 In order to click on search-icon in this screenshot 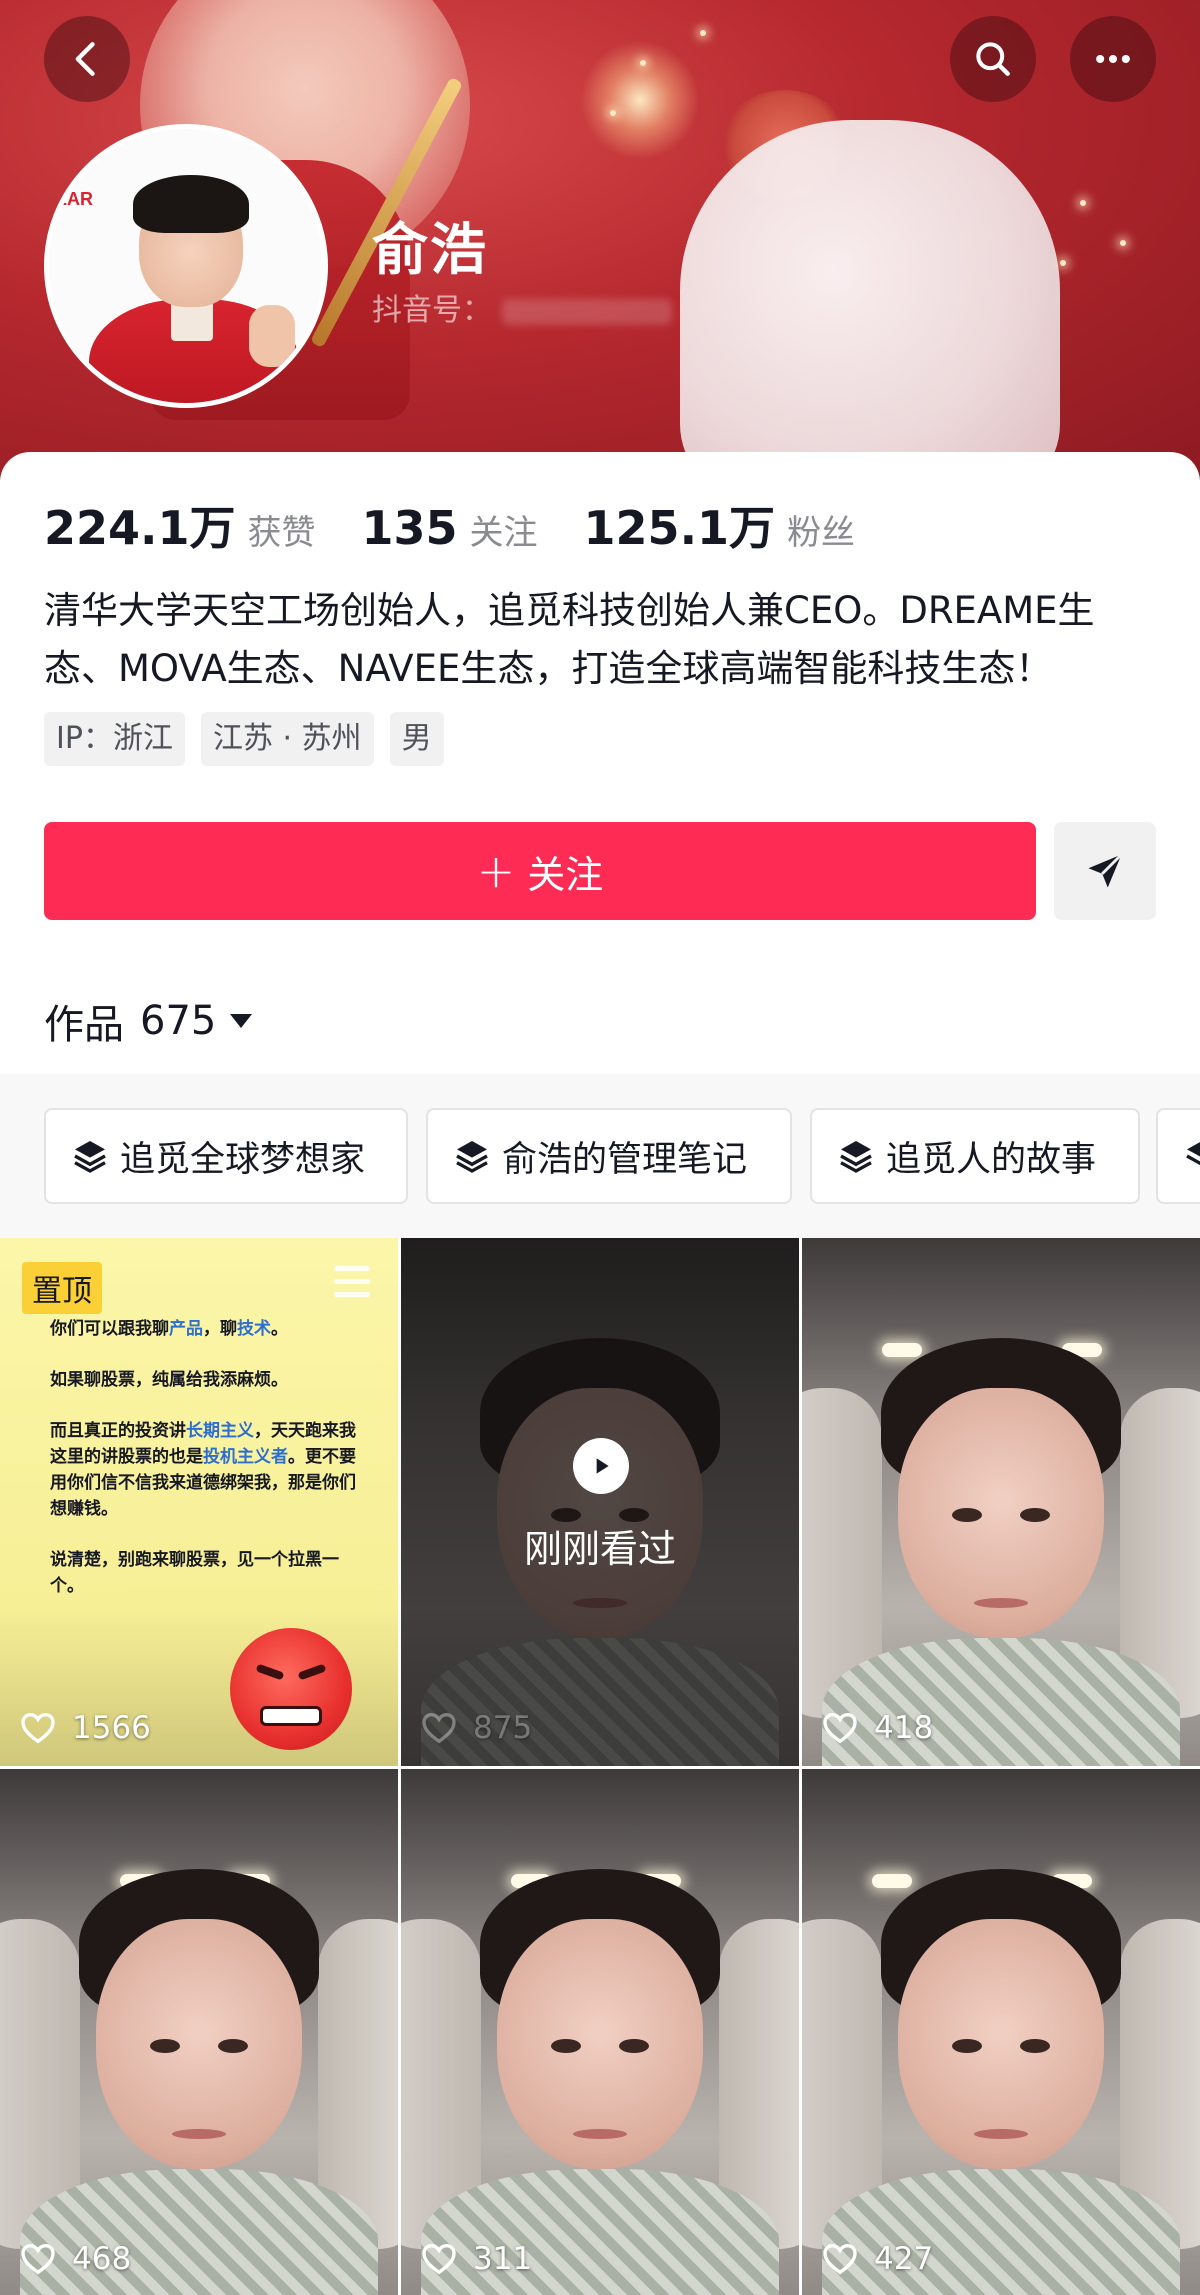, I will do `click(993, 59)`.